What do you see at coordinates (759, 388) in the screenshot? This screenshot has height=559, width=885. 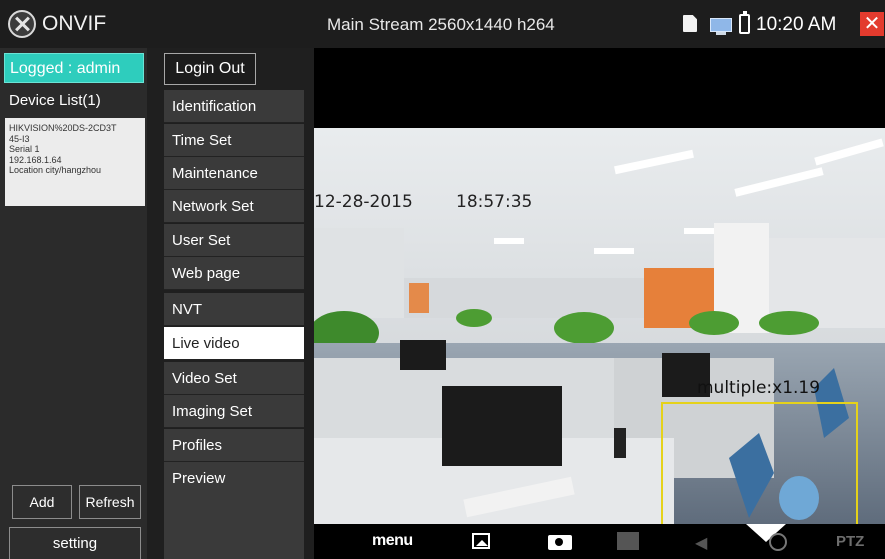 I see `zoom-multiple-label: multiple:x1.19` at bounding box center [759, 388].